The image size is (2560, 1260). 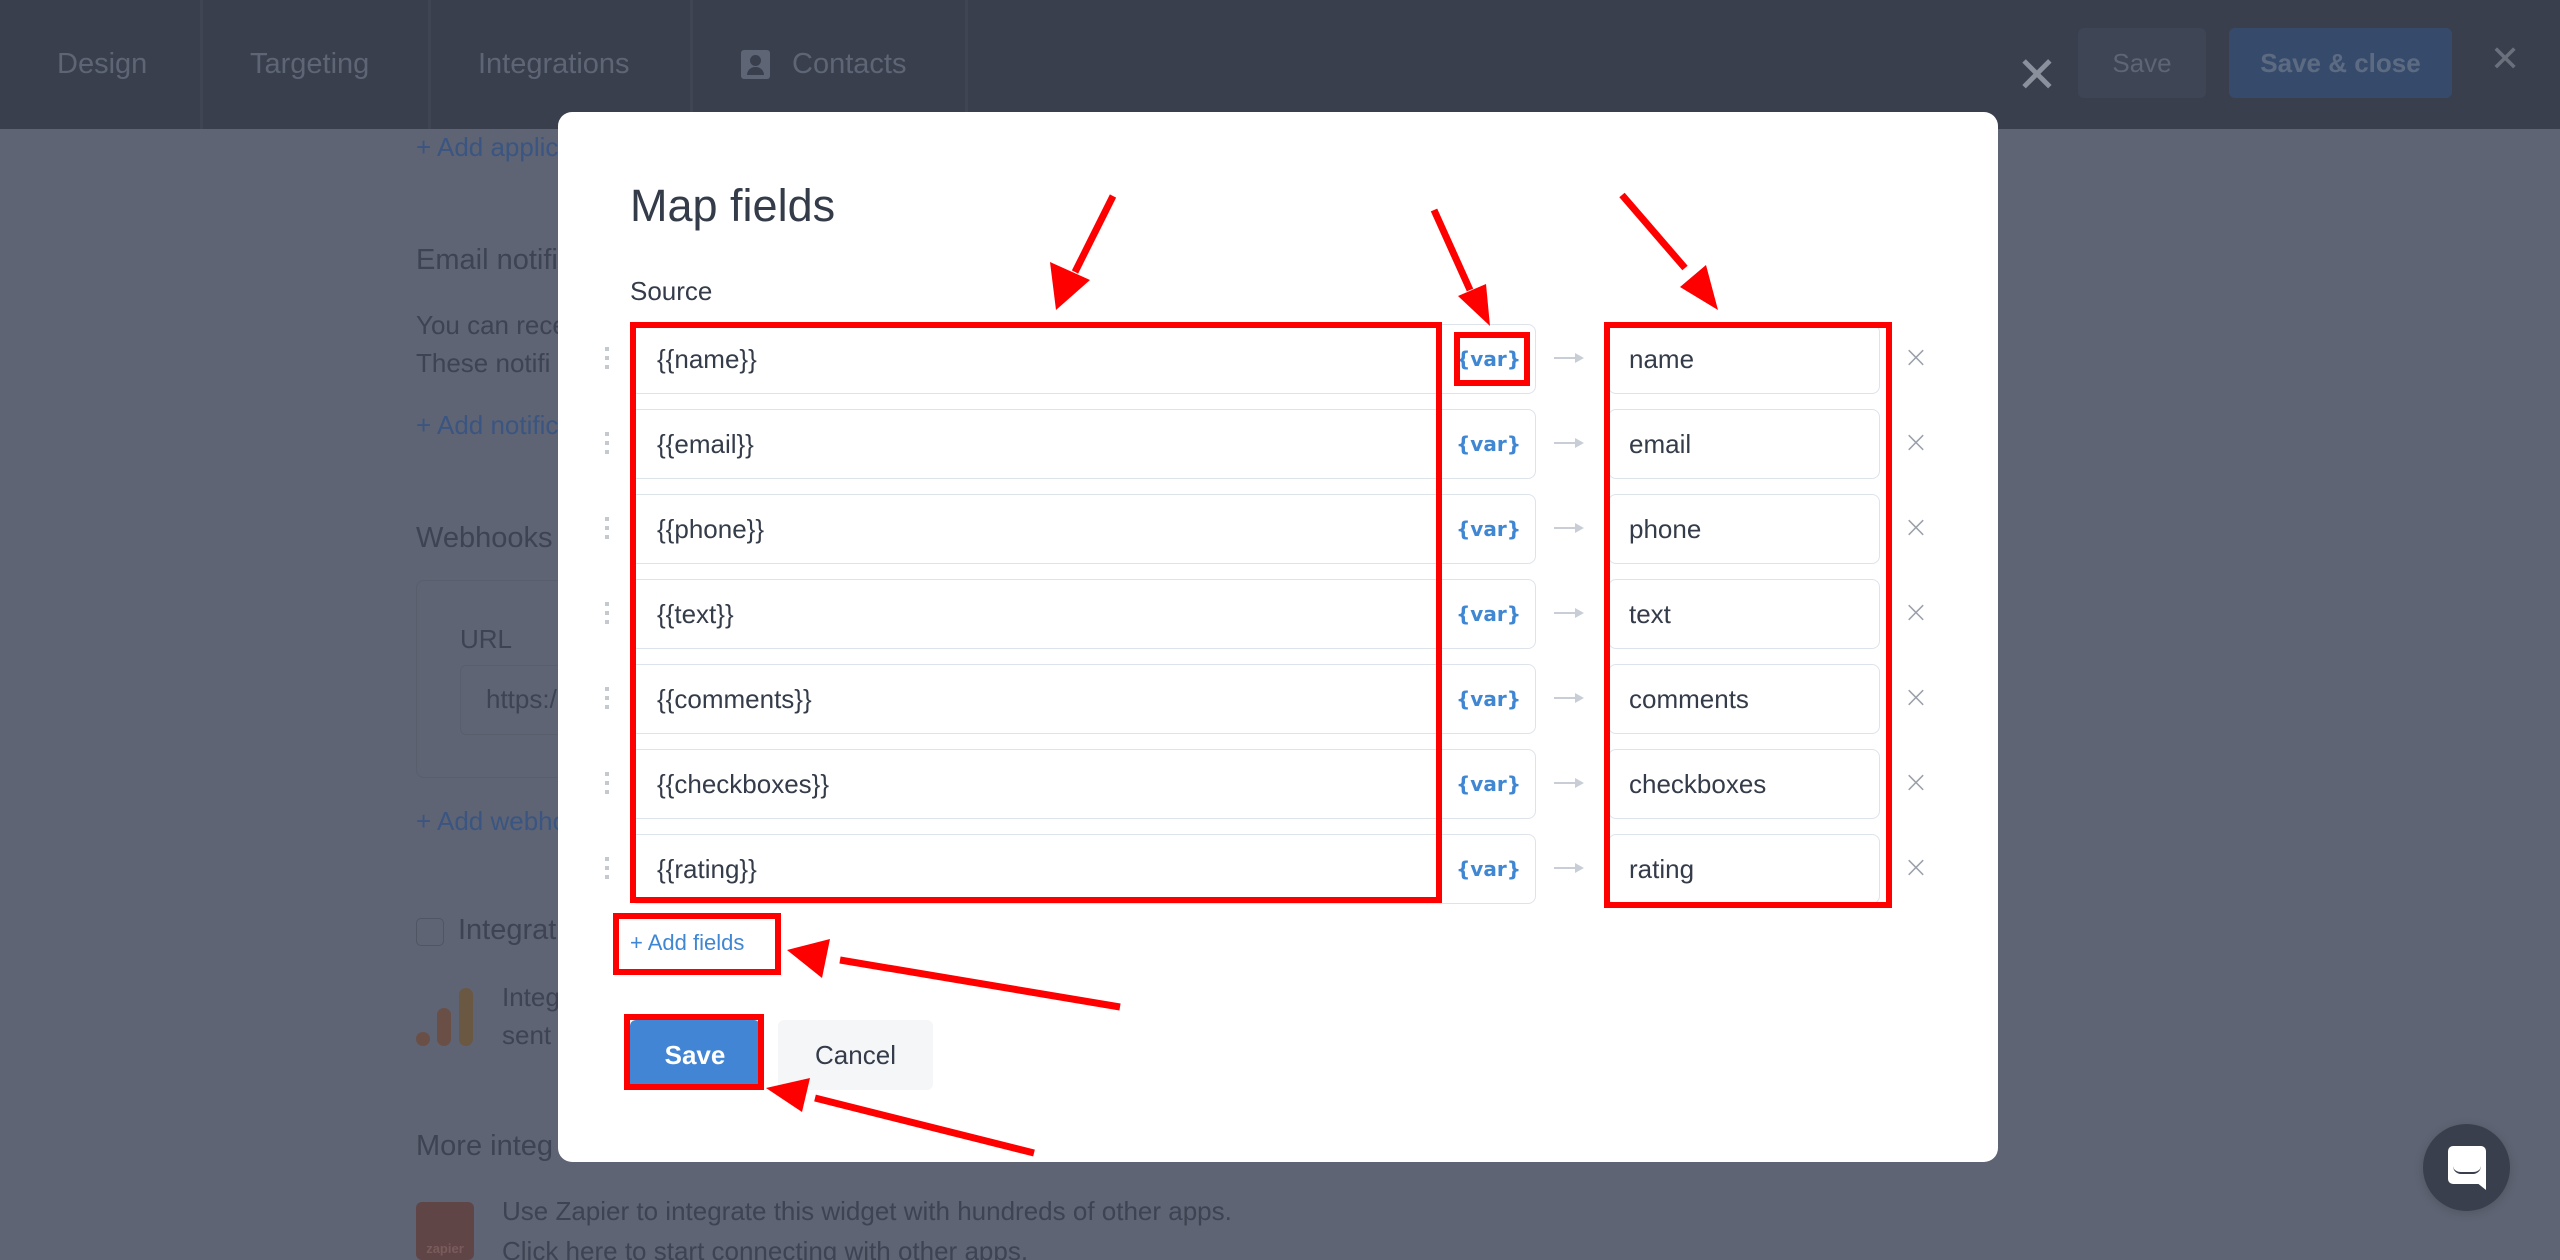 I want to click on field-mapping-row: {{checkboxes}} {var} checkboxes ×, so click(x=1278, y=784).